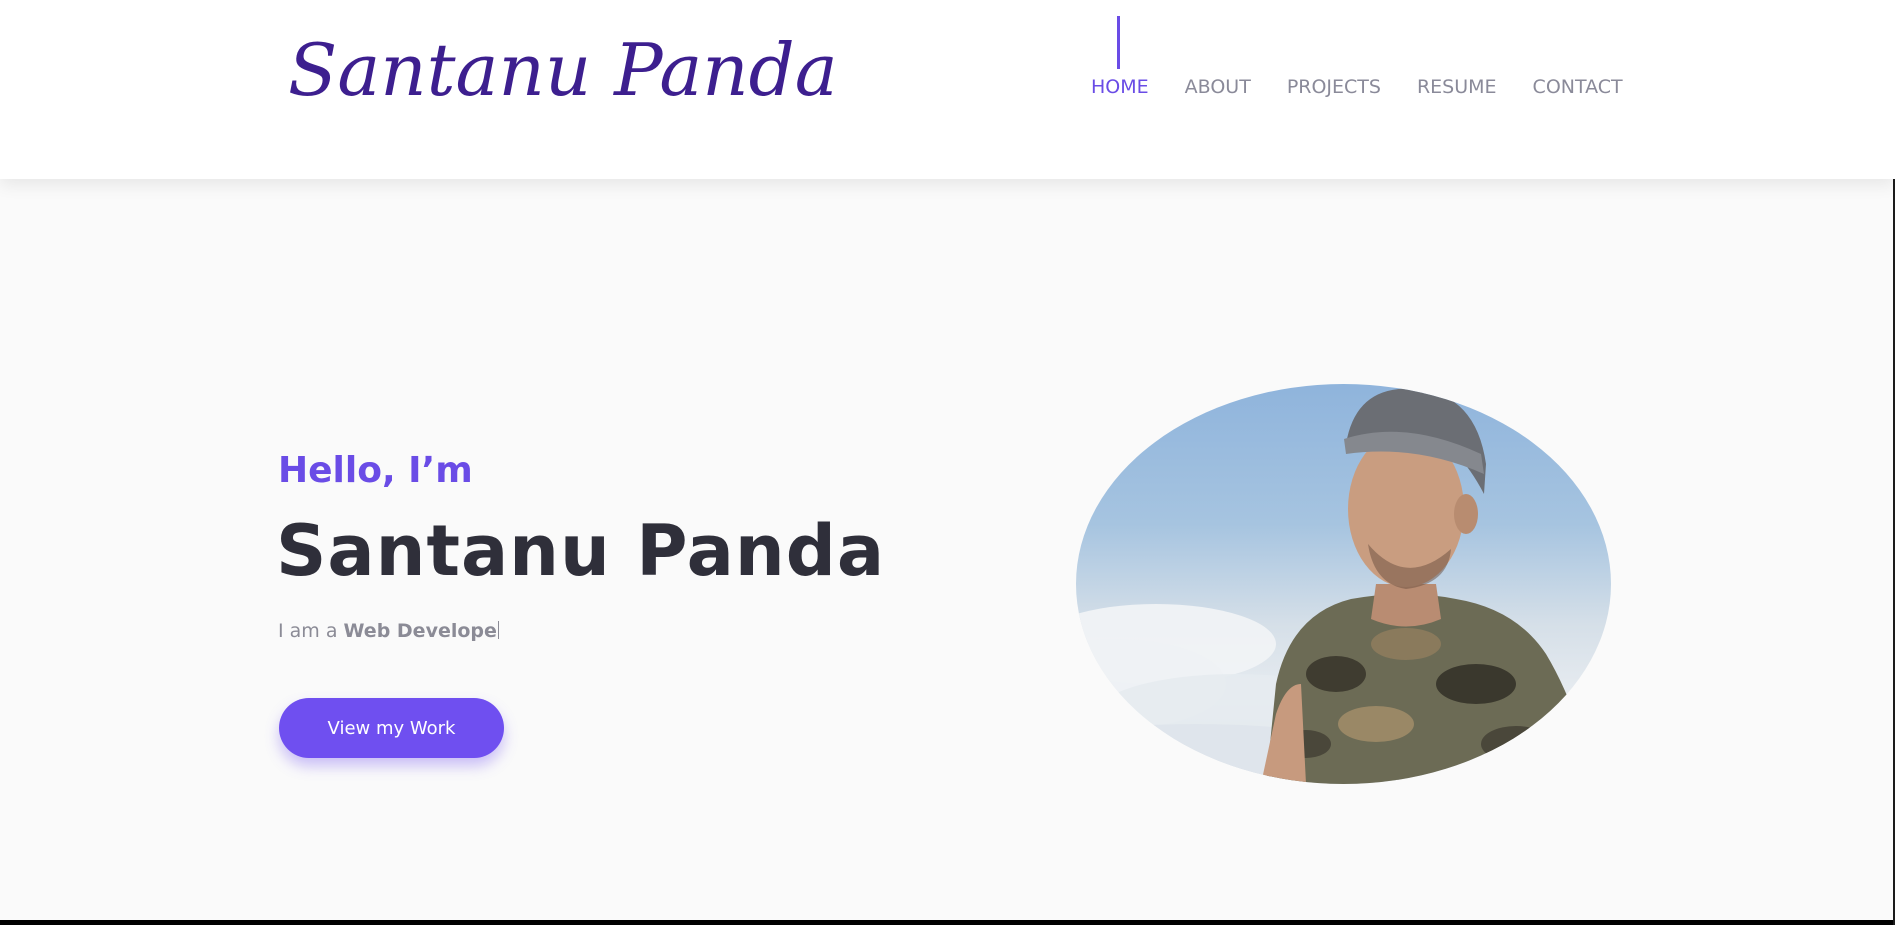  I want to click on hero-greeting: Hello, I’m, so click(375, 470).